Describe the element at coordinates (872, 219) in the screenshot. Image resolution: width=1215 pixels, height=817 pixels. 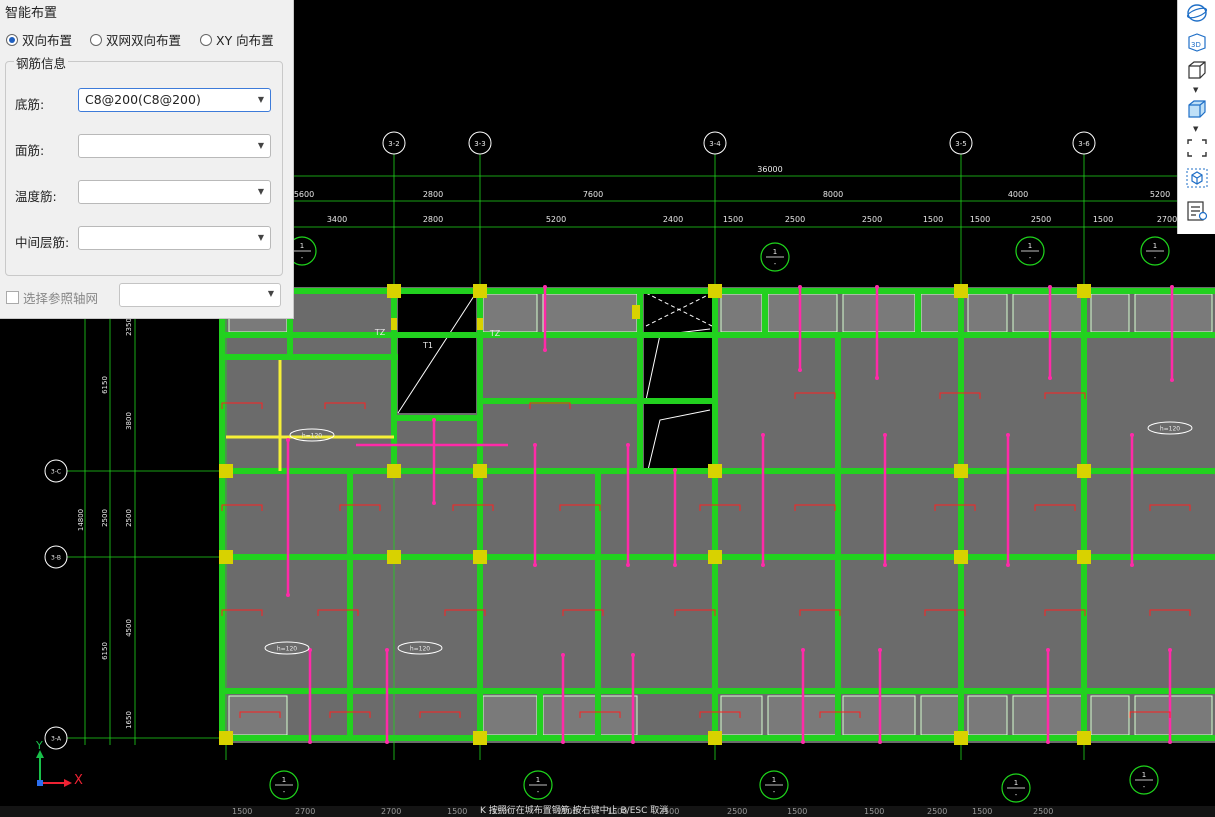
I see `dimension-row2: 2500` at that location.